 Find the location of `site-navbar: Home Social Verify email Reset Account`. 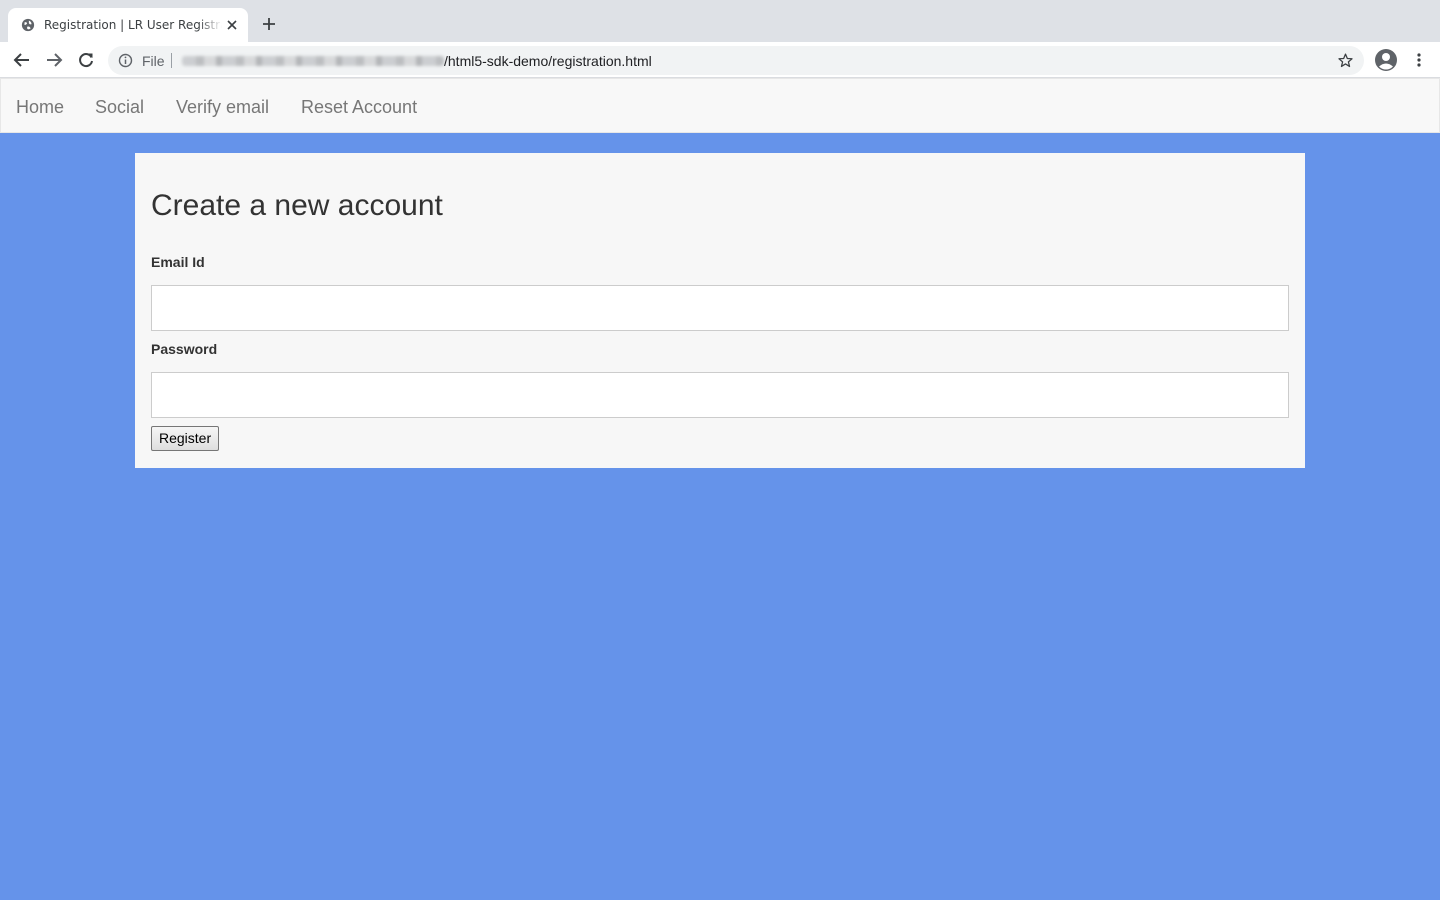

site-navbar: Home Social Verify email Reset Account is located at coordinates (720, 105).